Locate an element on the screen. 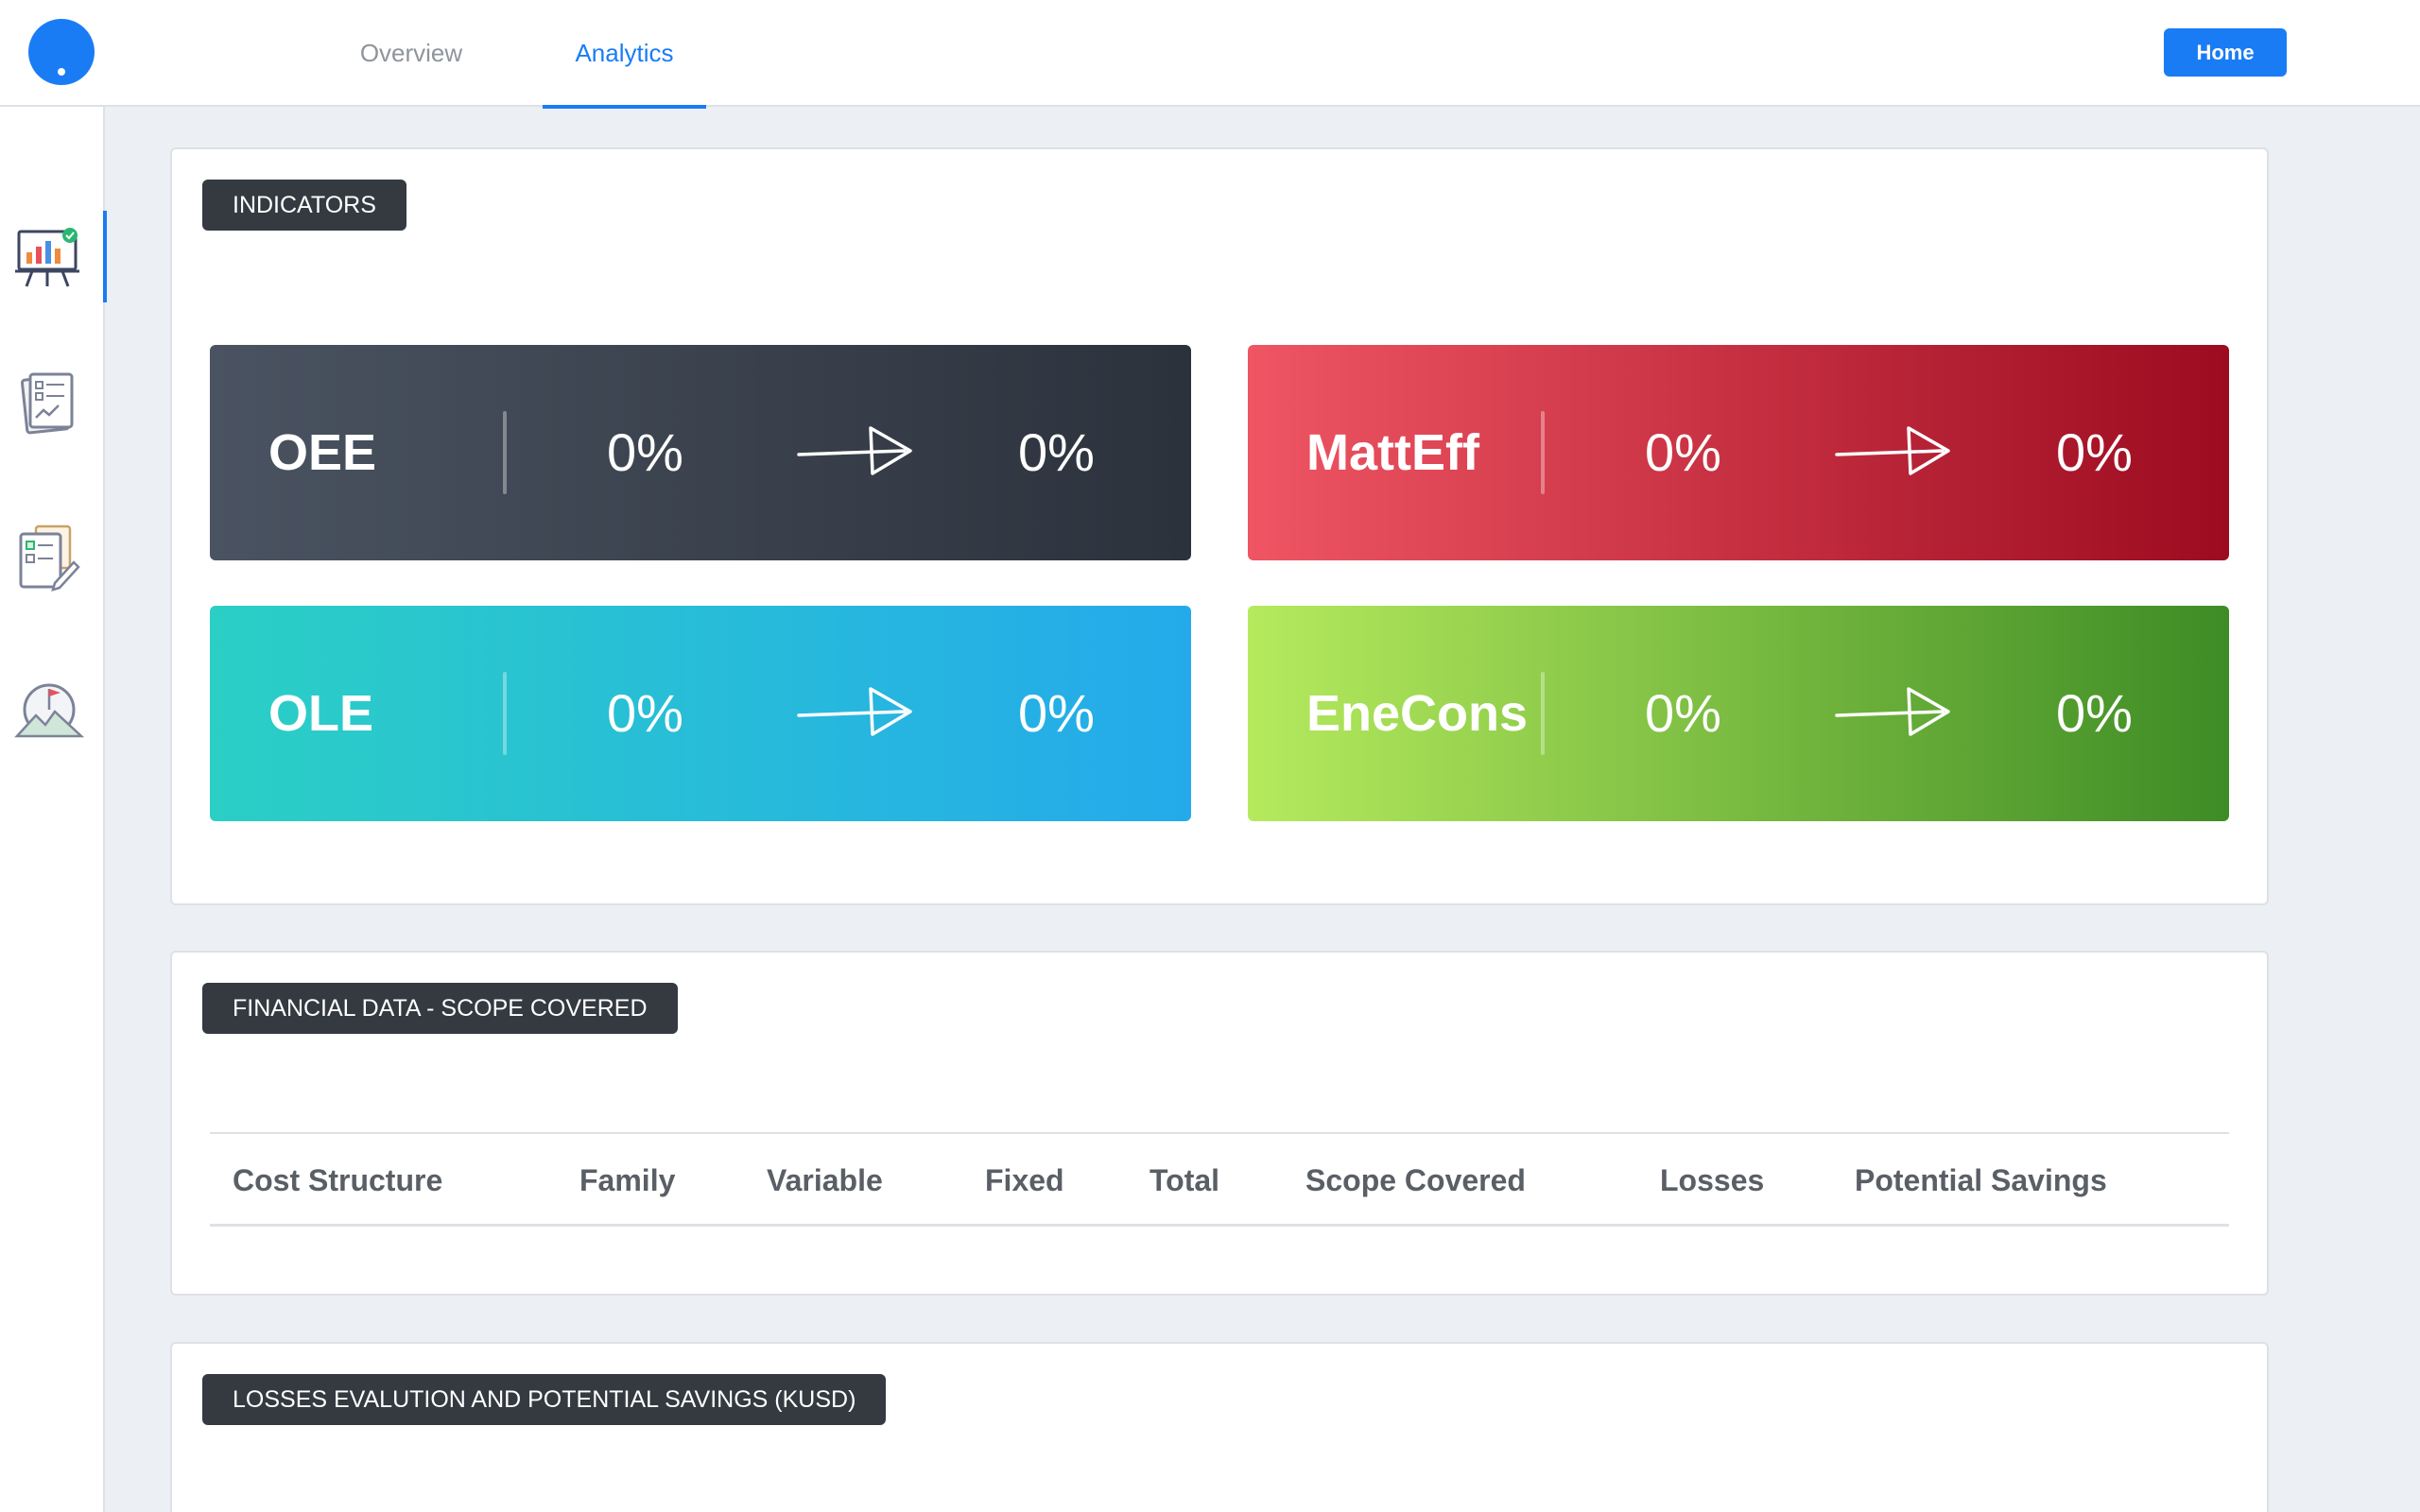 This screenshot has width=2420, height=1512. column-header-fixed: Fixed is located at coordinates (1025, 1180).